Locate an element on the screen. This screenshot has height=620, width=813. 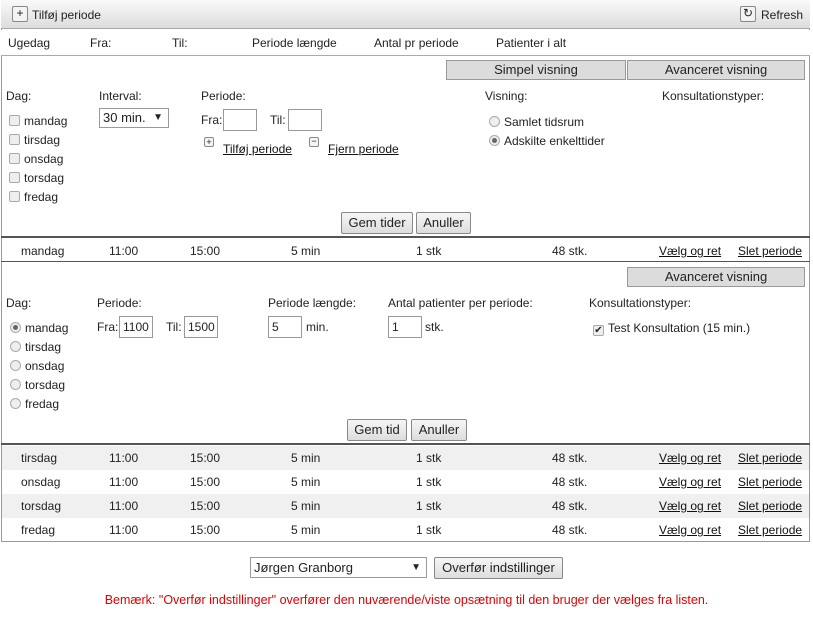
add-period-toolbar-button: Tilføj periode is located at coordinates (66, 15).